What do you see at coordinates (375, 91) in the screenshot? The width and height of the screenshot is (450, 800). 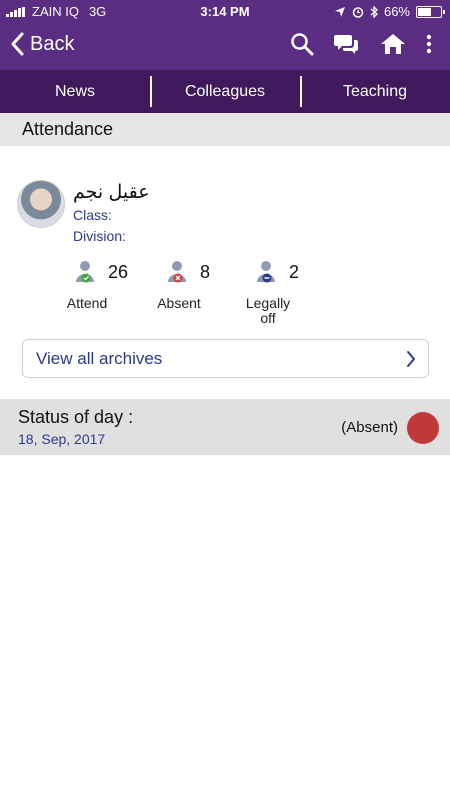 I see `tab-teaching: Teaching` at bounding box center [375, 91].